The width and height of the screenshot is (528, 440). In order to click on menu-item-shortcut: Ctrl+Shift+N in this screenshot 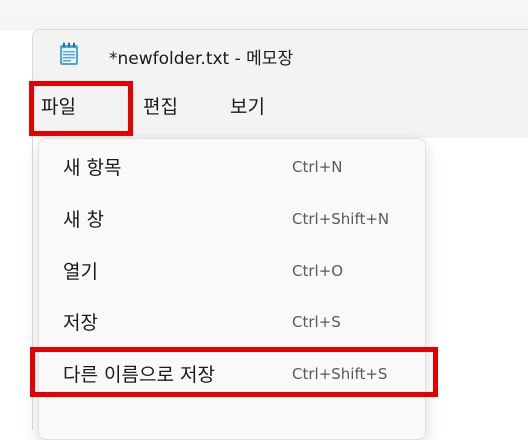, I will do `click(341, 219)`.